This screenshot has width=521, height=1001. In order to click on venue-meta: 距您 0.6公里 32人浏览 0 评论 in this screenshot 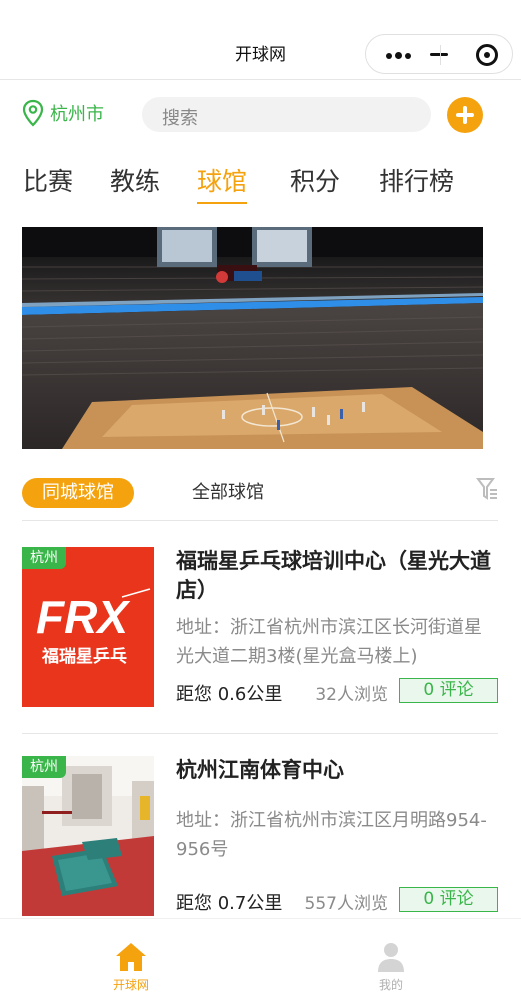, I will do `click(337, 692)`.